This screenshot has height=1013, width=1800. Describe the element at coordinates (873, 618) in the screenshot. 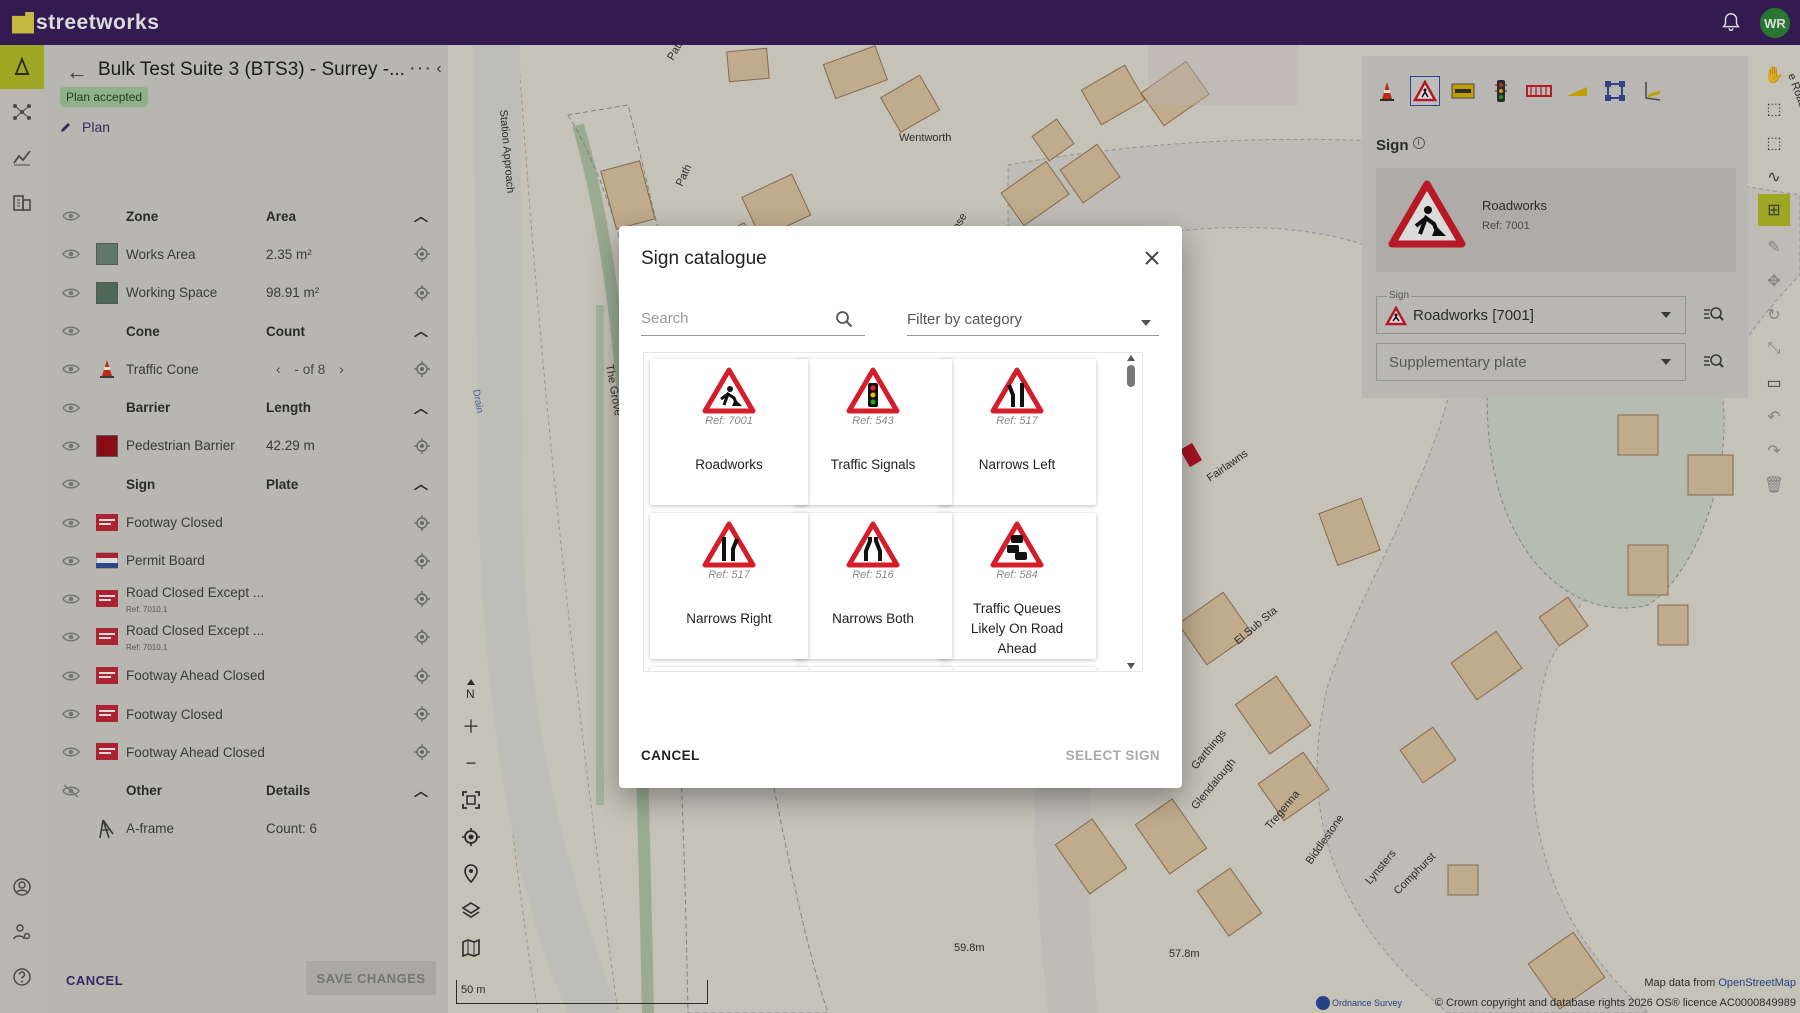

I see `sign-card-name: Narrows Both` at that location.